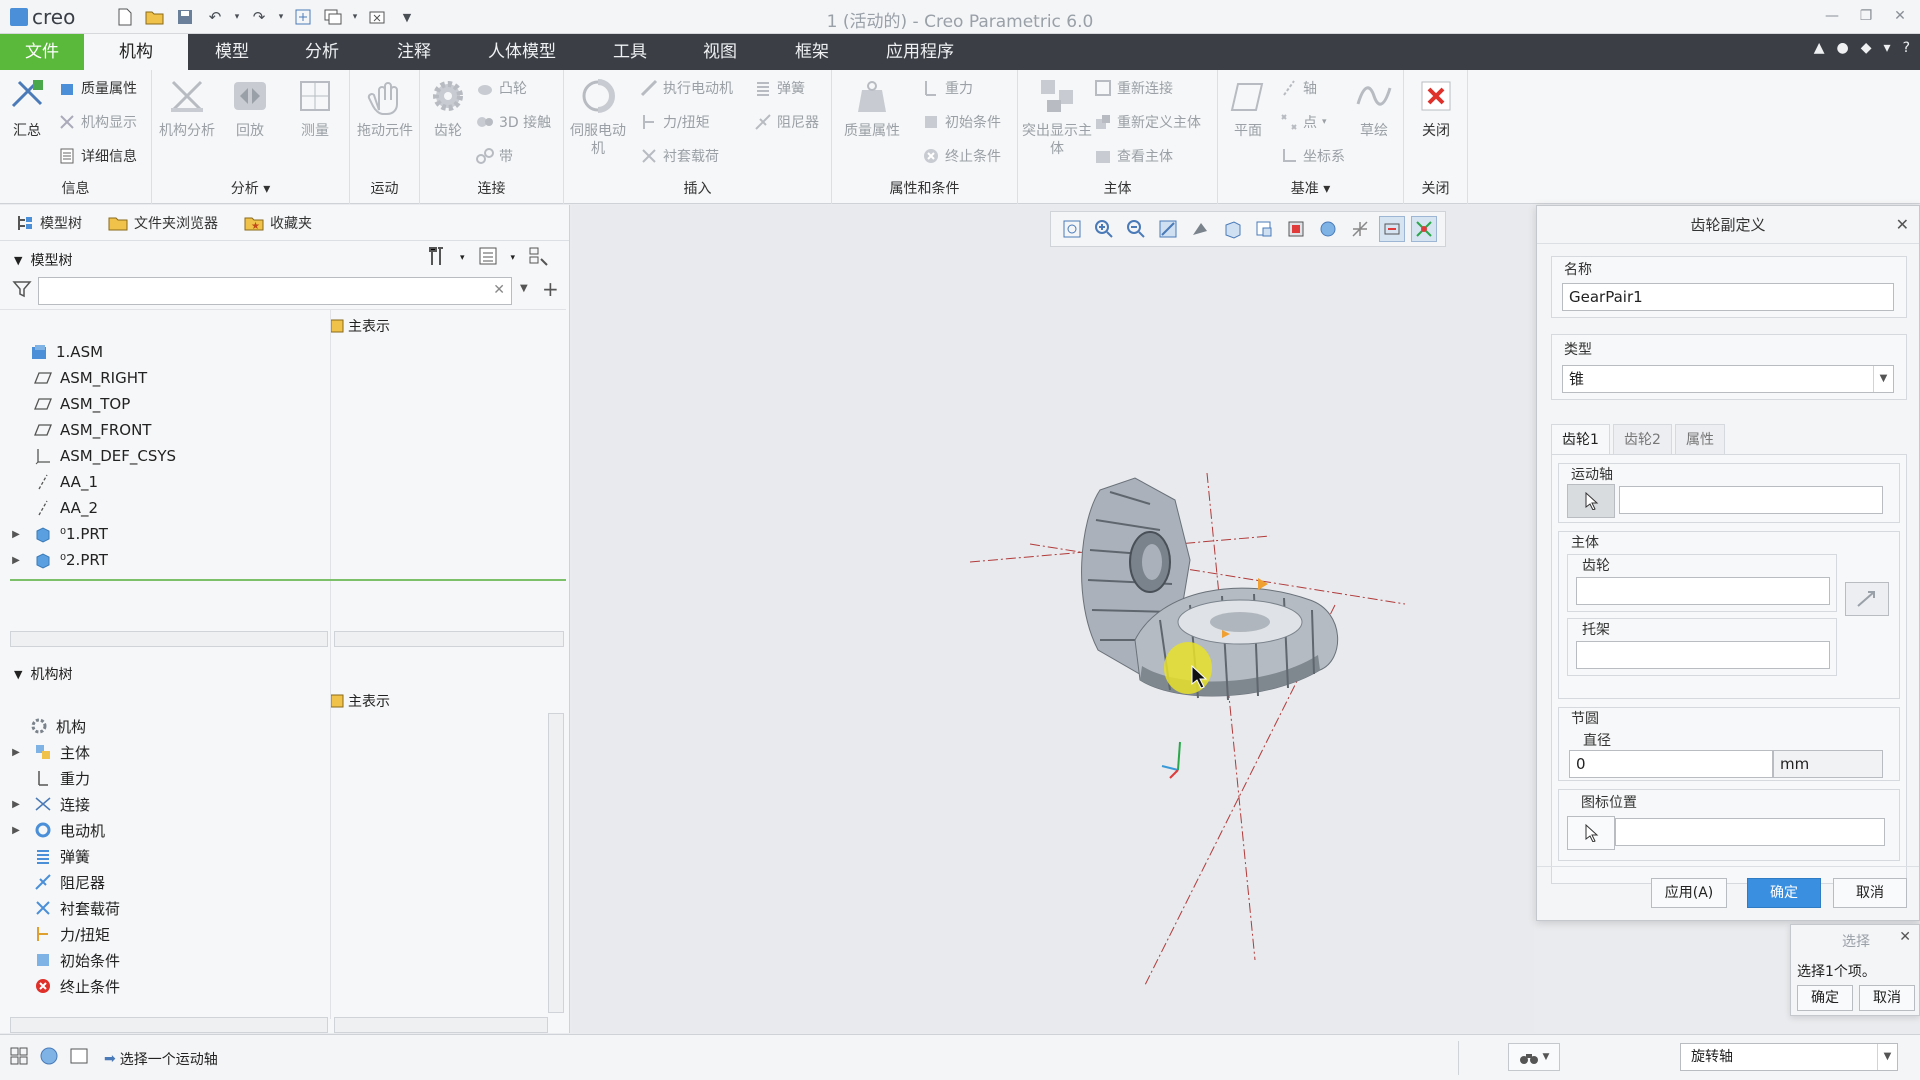 The height and width of the screenshot is (1080, 1920). What do you see at coordinates (598, 117) in the screenshot?
I see `servo-motor-button: 伺服电动机` at bounding box center [598, 117].